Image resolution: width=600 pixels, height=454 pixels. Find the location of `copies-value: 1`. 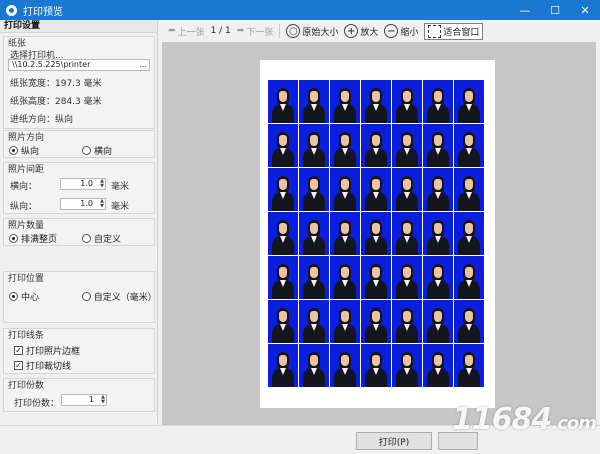

copies-value: 1 is located at coordinates (91, 399).